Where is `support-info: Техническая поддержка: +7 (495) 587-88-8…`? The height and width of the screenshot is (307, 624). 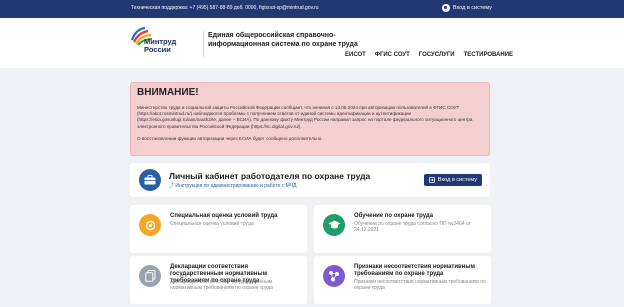 support-info: Техническая поддержка: +7 (495) 587-88-8… is located at coordinates (225, 8).